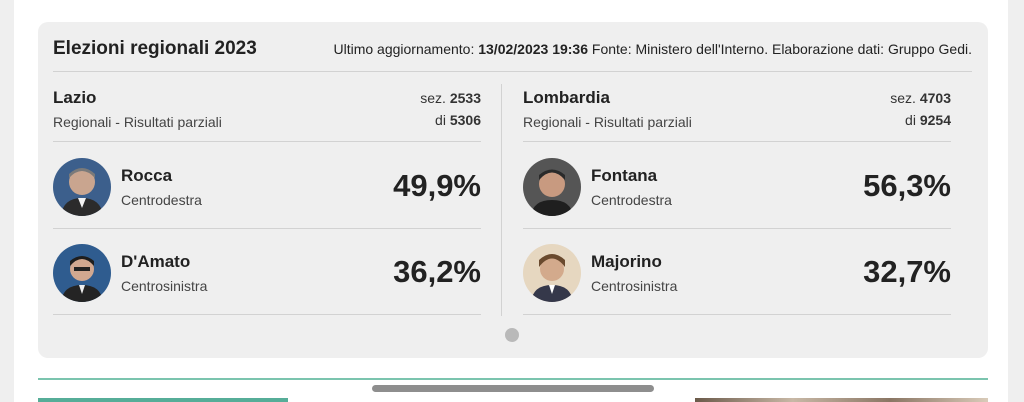 This screenshot has width=1024, height=402. What do you see at coordinates (935, 120) in the screenshot?
I see `di-value: 9254` at bounding box center [935, 120].